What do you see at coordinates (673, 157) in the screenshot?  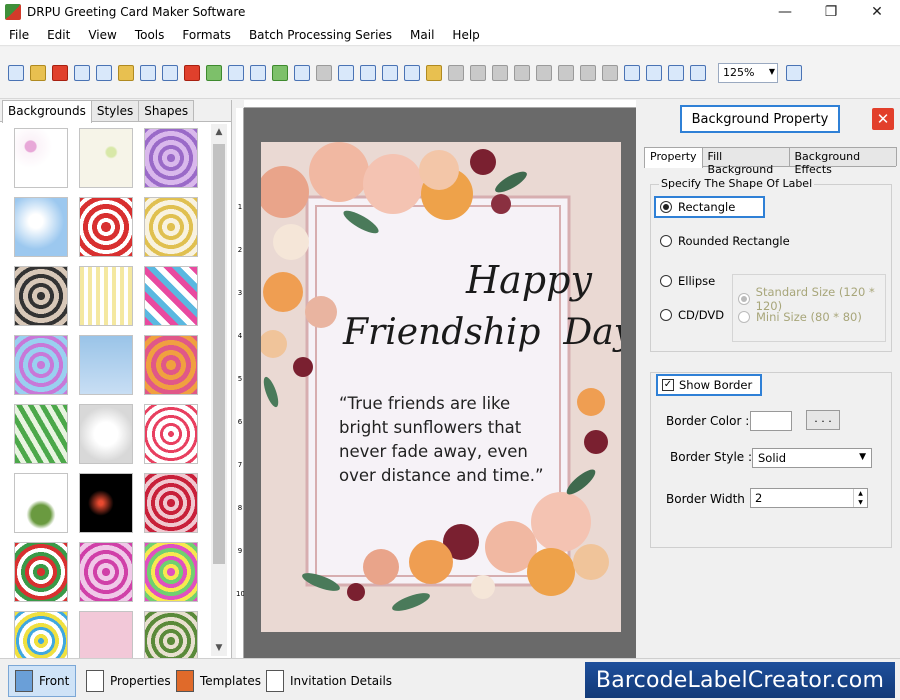 I see `tab-property: Property` at bounding box center [673, 157].